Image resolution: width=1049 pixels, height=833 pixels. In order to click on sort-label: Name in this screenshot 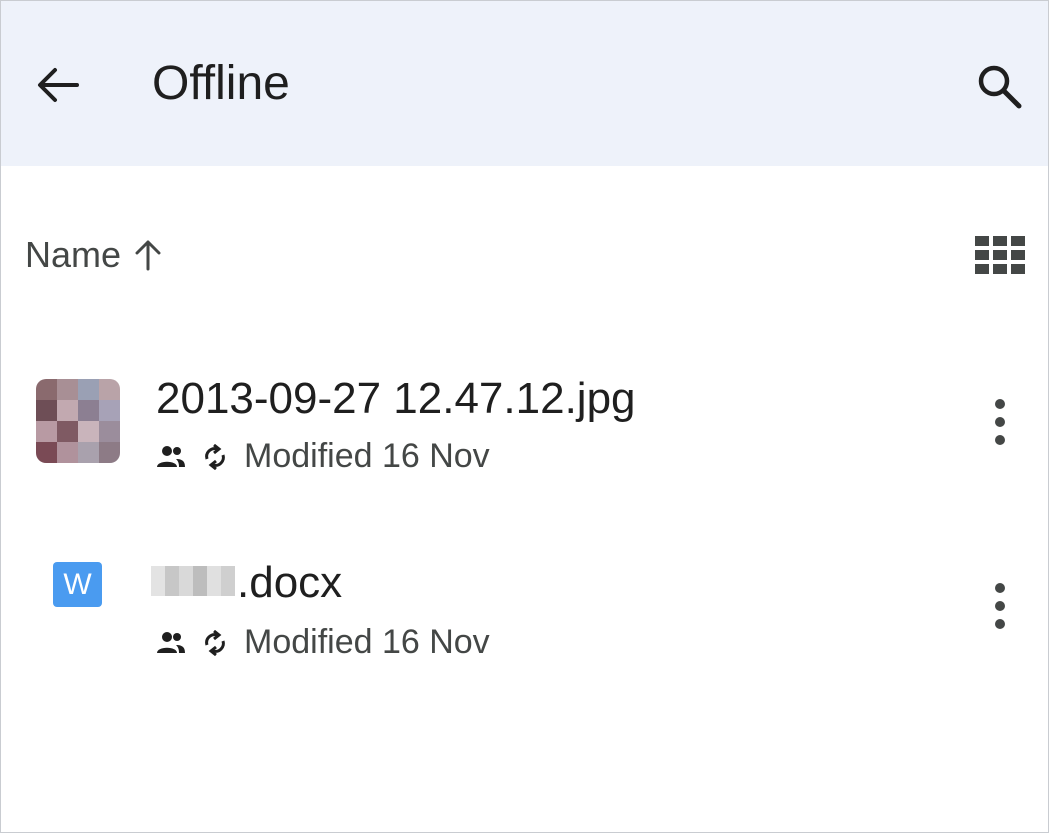, I will do `click(73, 254)`.